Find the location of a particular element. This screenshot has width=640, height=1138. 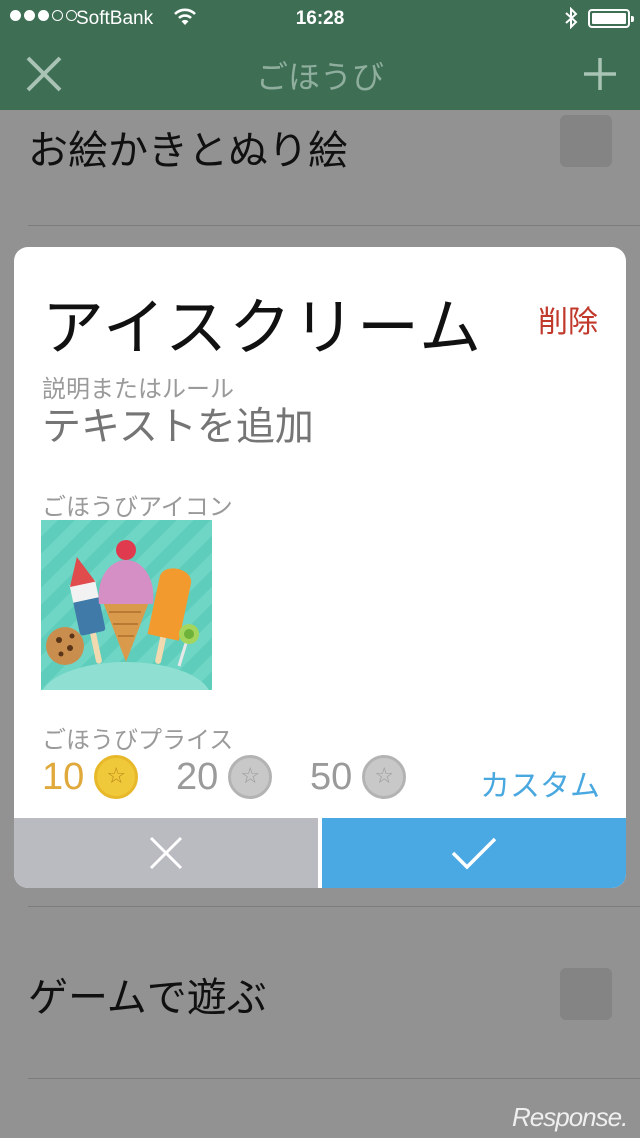

price-option-10: 10 ☆ is located at coordinates (90, 777).